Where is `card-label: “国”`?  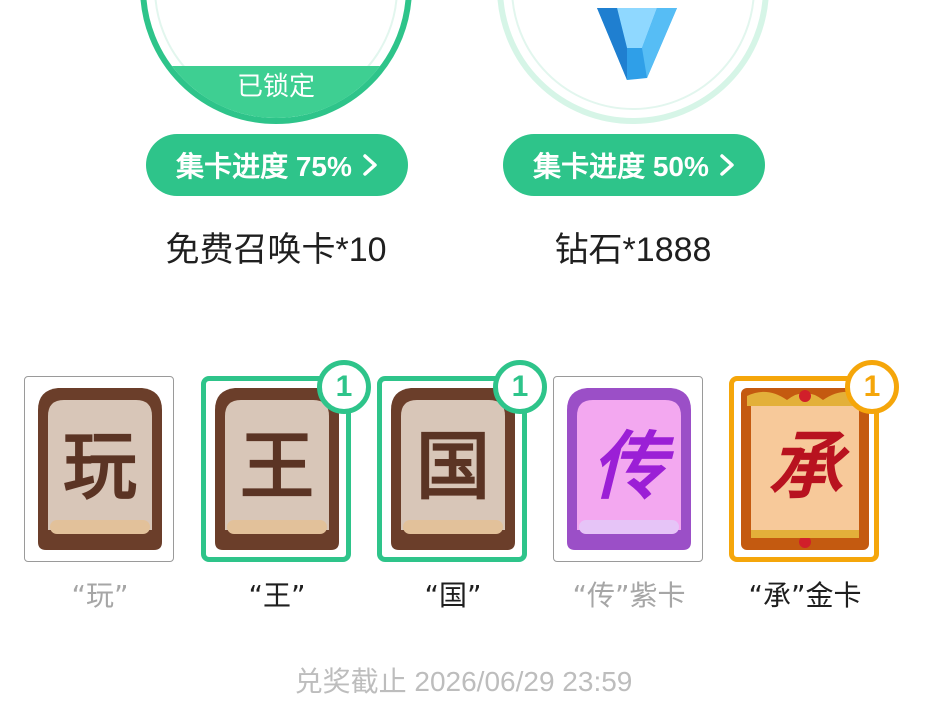
card-label: “国” is located at coordinates (453, 595).